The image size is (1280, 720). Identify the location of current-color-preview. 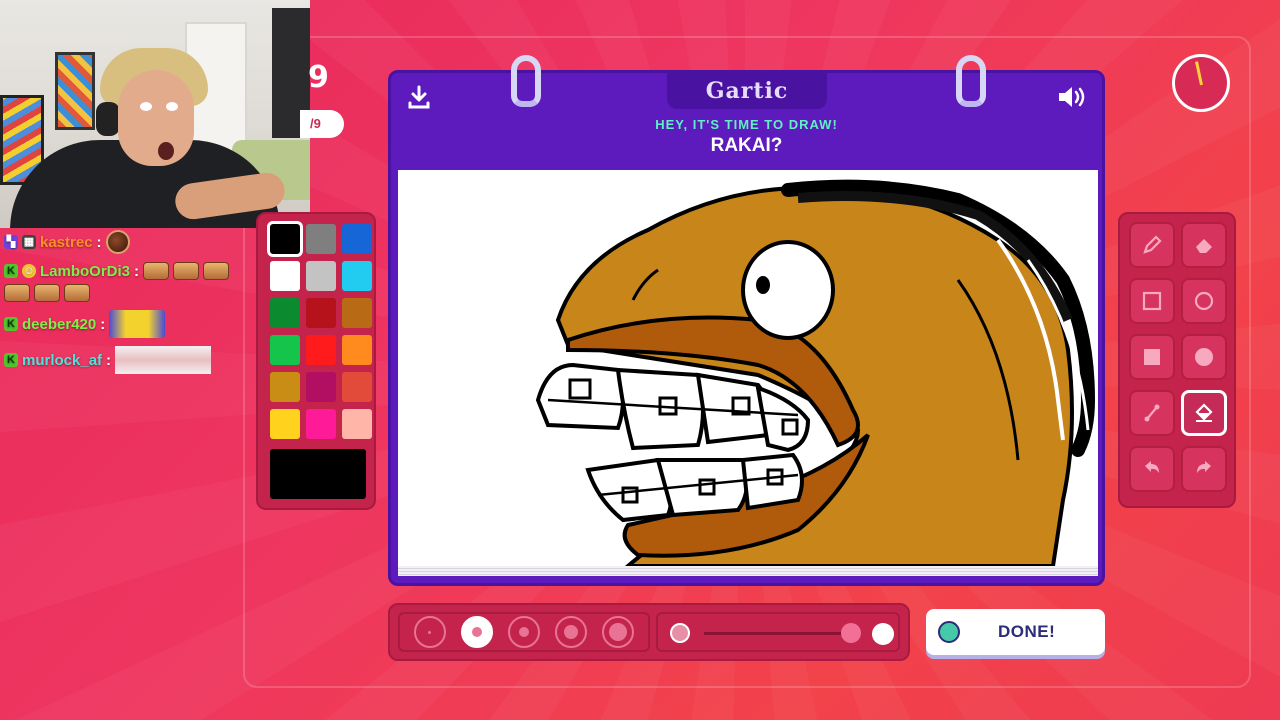
(318, 474).